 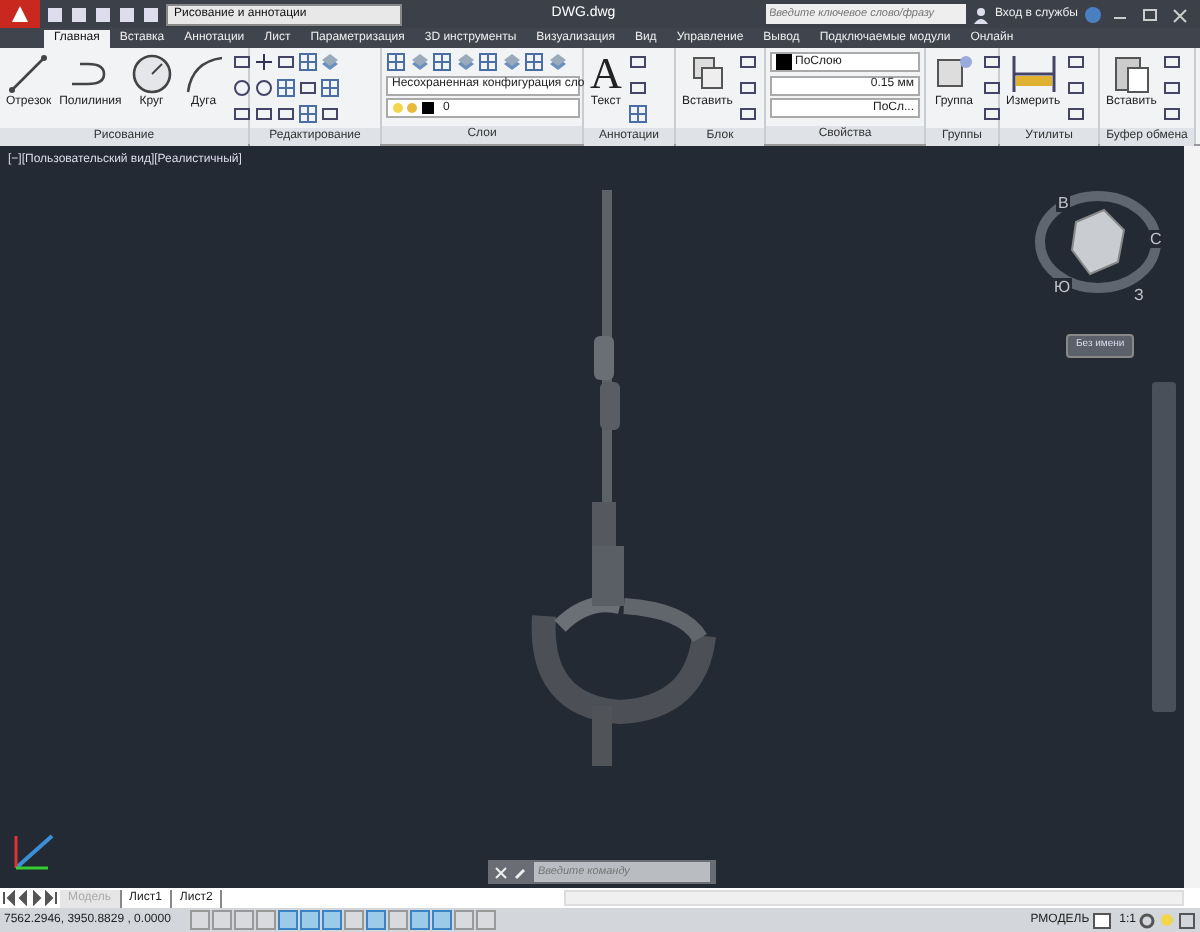 I want to click on triangle-logo-icon, so click(x=20, y=14).